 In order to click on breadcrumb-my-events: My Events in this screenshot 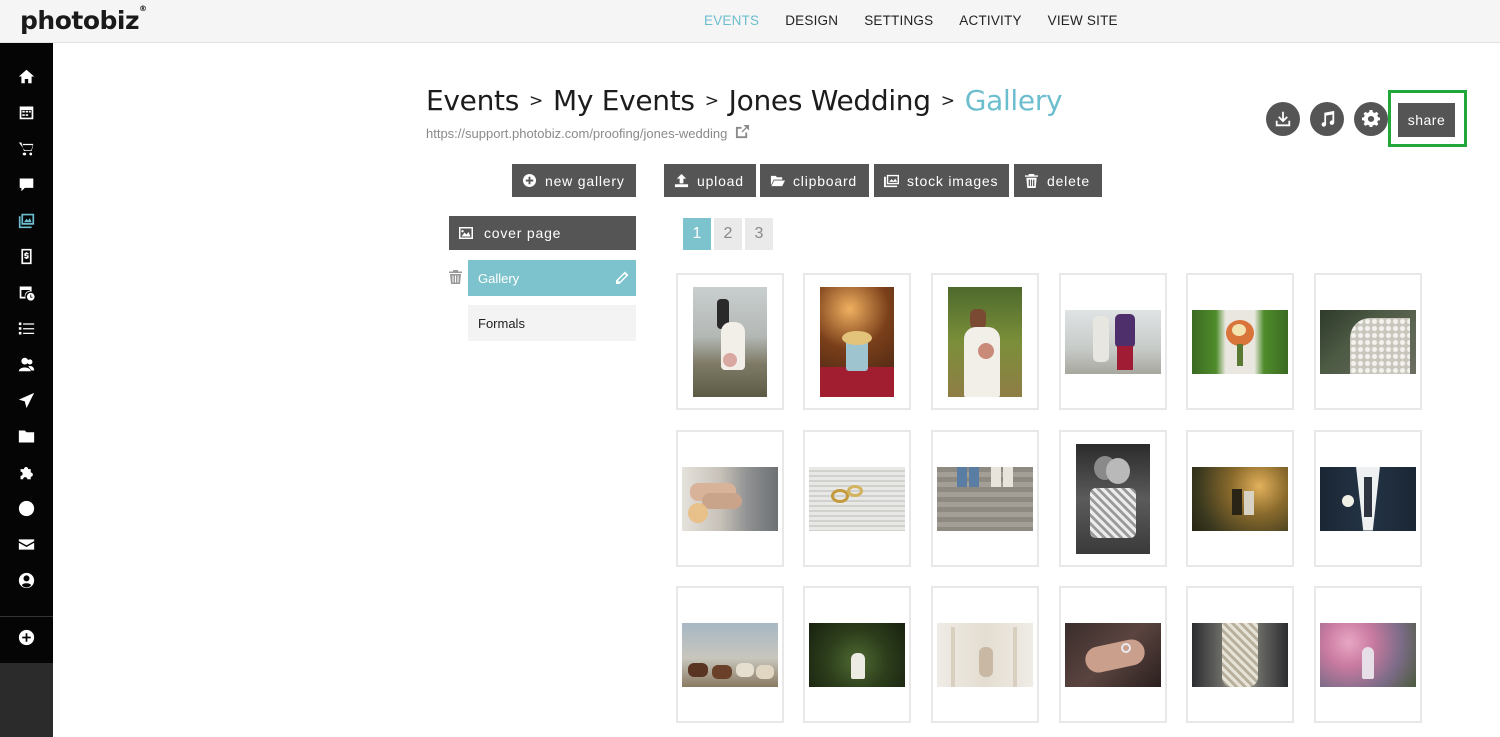, I will do `click(624, 100)`.